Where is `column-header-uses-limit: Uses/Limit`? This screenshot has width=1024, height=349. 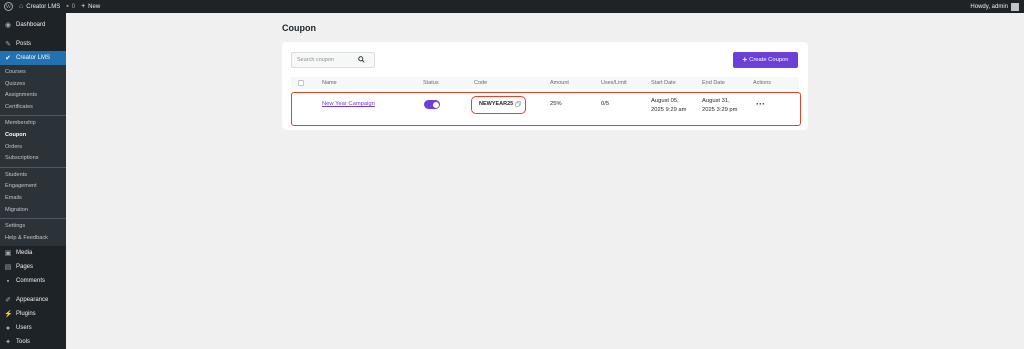
column-header-uses-limit: Uses/Limit is located at coordinates (614, 83).